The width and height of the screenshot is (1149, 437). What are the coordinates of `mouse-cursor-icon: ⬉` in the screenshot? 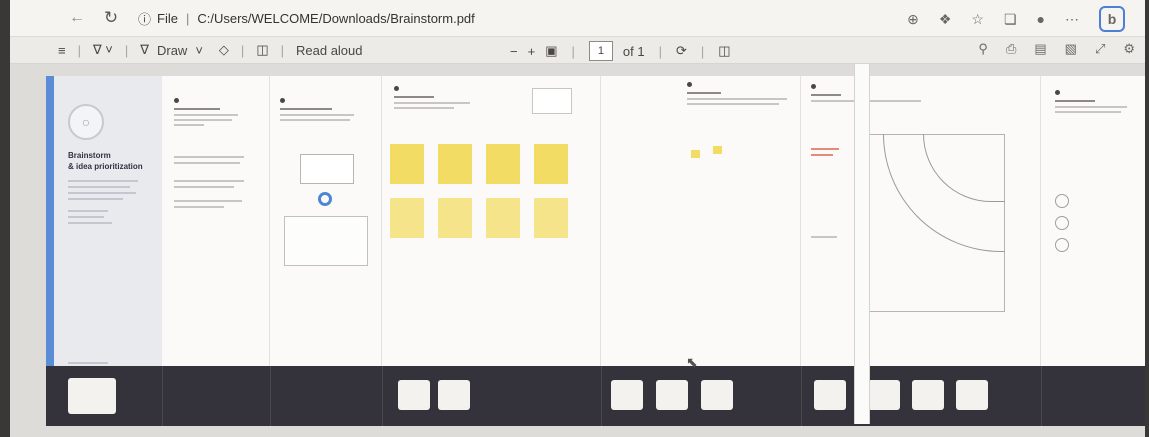 It's located at (692, 362).